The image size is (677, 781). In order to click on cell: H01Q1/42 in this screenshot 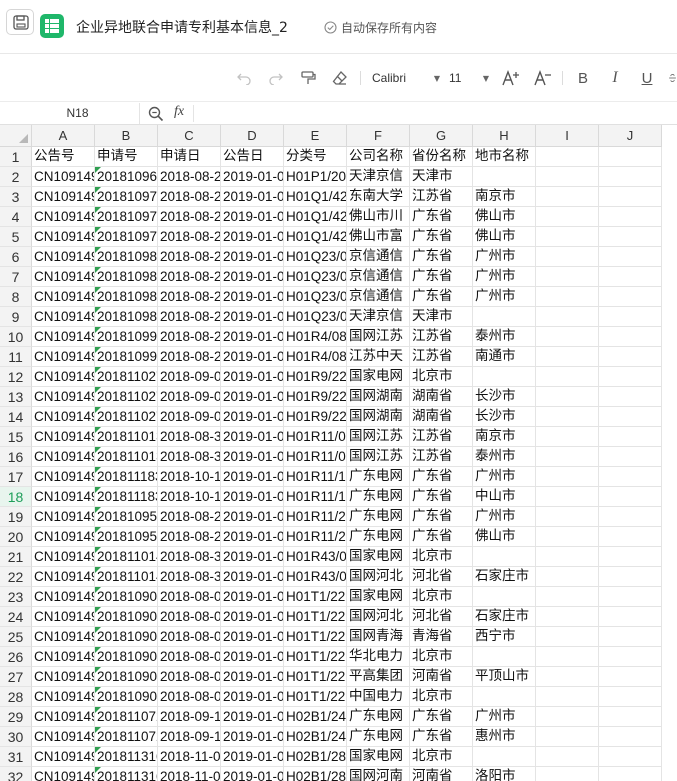, I will do `click(315, 197)`.